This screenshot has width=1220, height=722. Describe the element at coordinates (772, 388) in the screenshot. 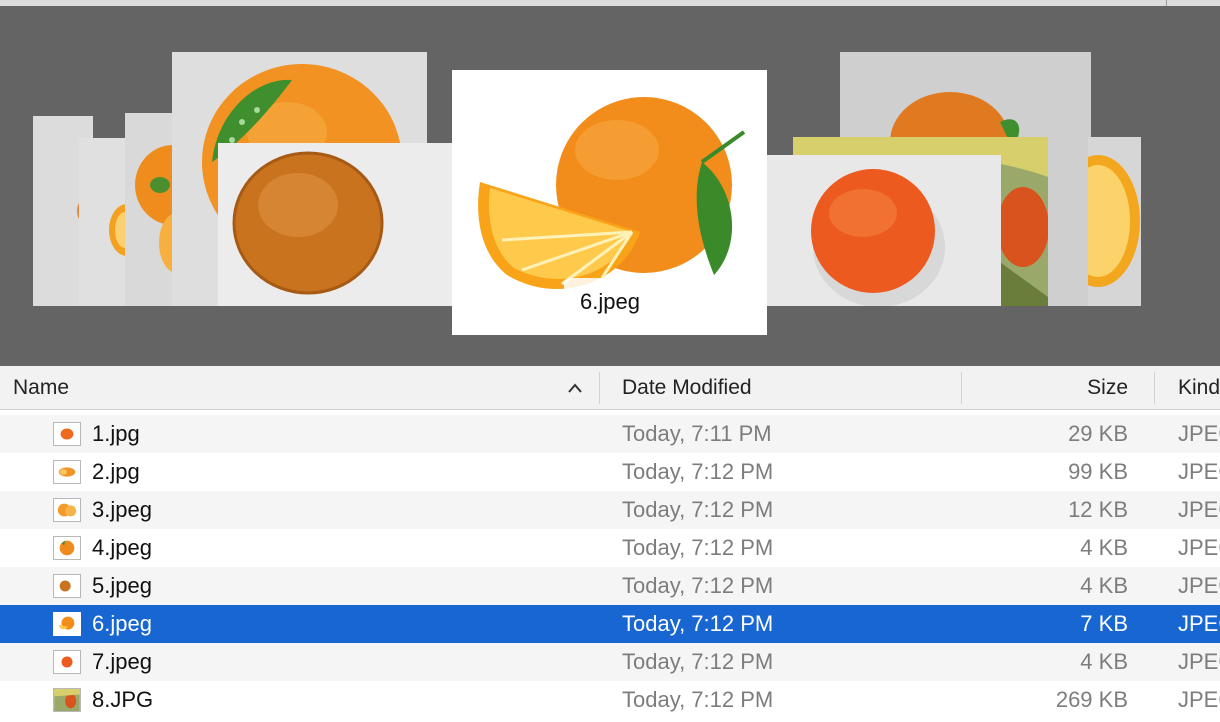

I see `column-date-header: Date Modified` at that location.